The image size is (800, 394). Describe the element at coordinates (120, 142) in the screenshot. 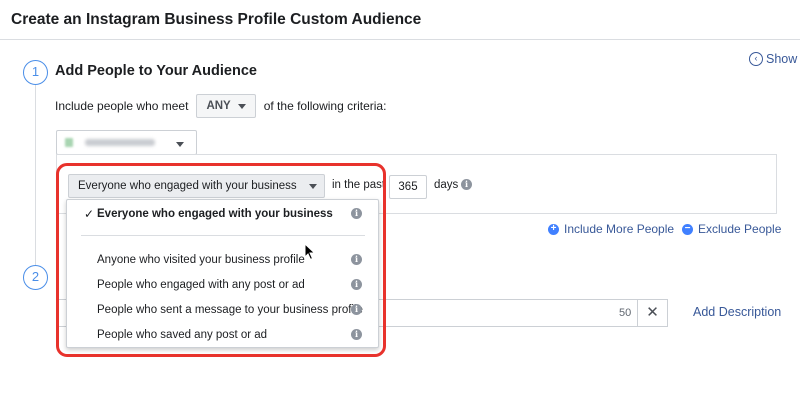

I see `account-name-redacted` at that location.